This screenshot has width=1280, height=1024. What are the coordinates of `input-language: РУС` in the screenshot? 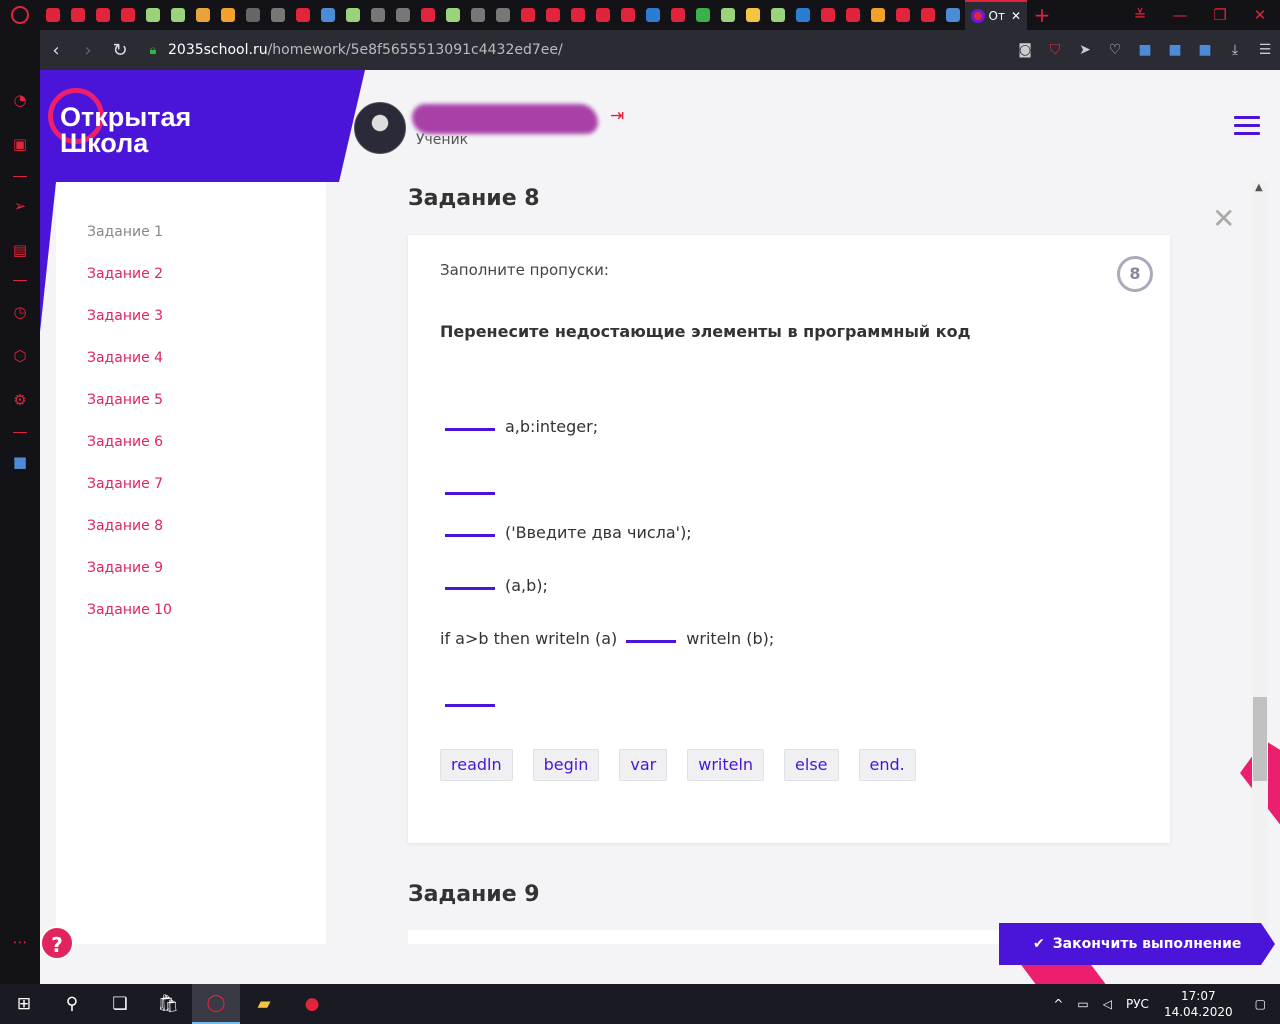 It's located at (1137, 1004).